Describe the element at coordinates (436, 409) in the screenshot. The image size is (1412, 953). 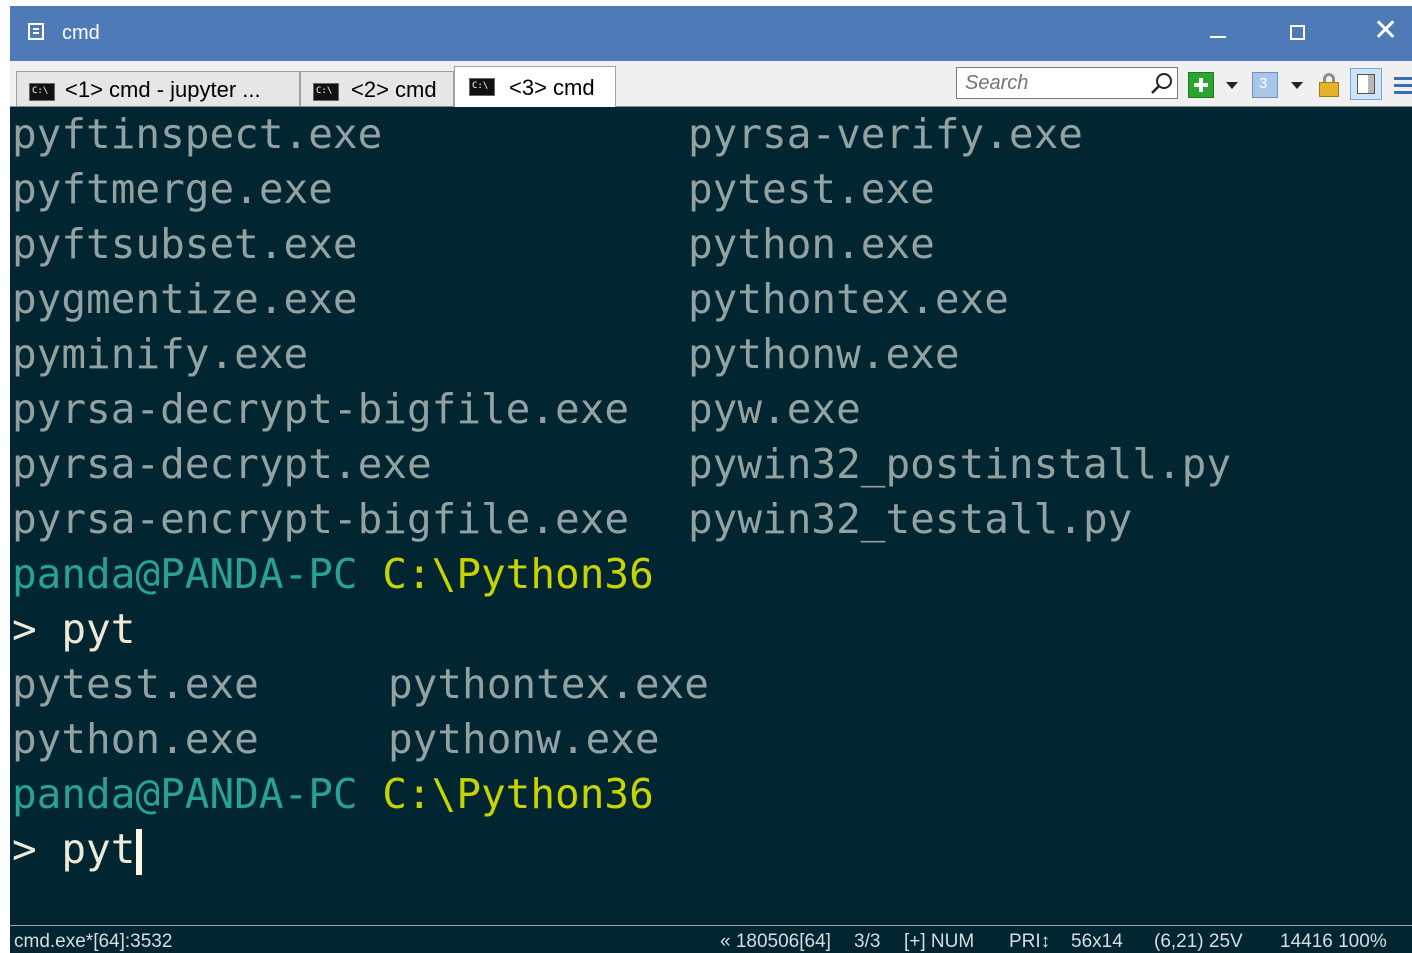
I see `listing-row: pyrsa-decrypt-bigfile.exe pyw.exe` at that location.